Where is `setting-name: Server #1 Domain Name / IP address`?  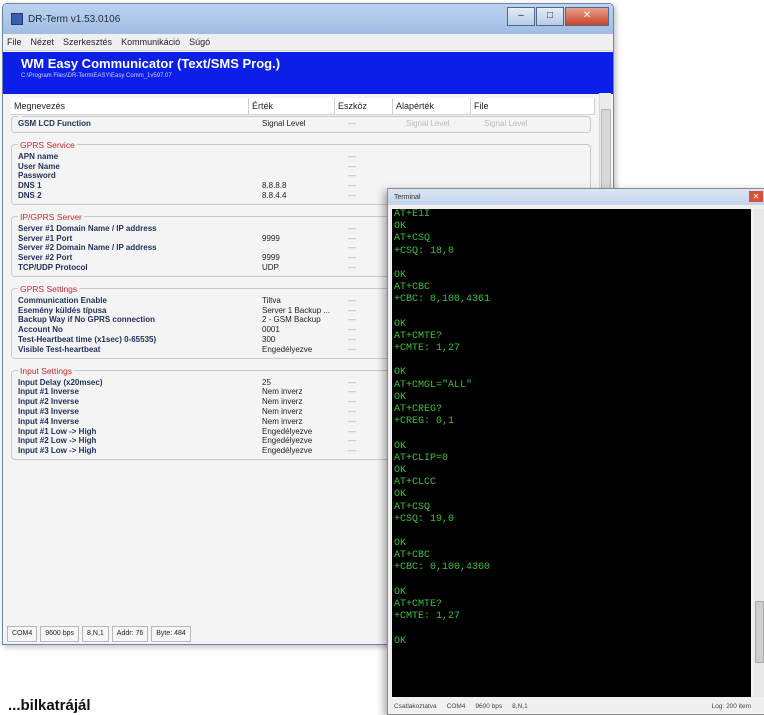
setting-name: Server #1 Domain Name / IP address is located at coordinates (87, 228).